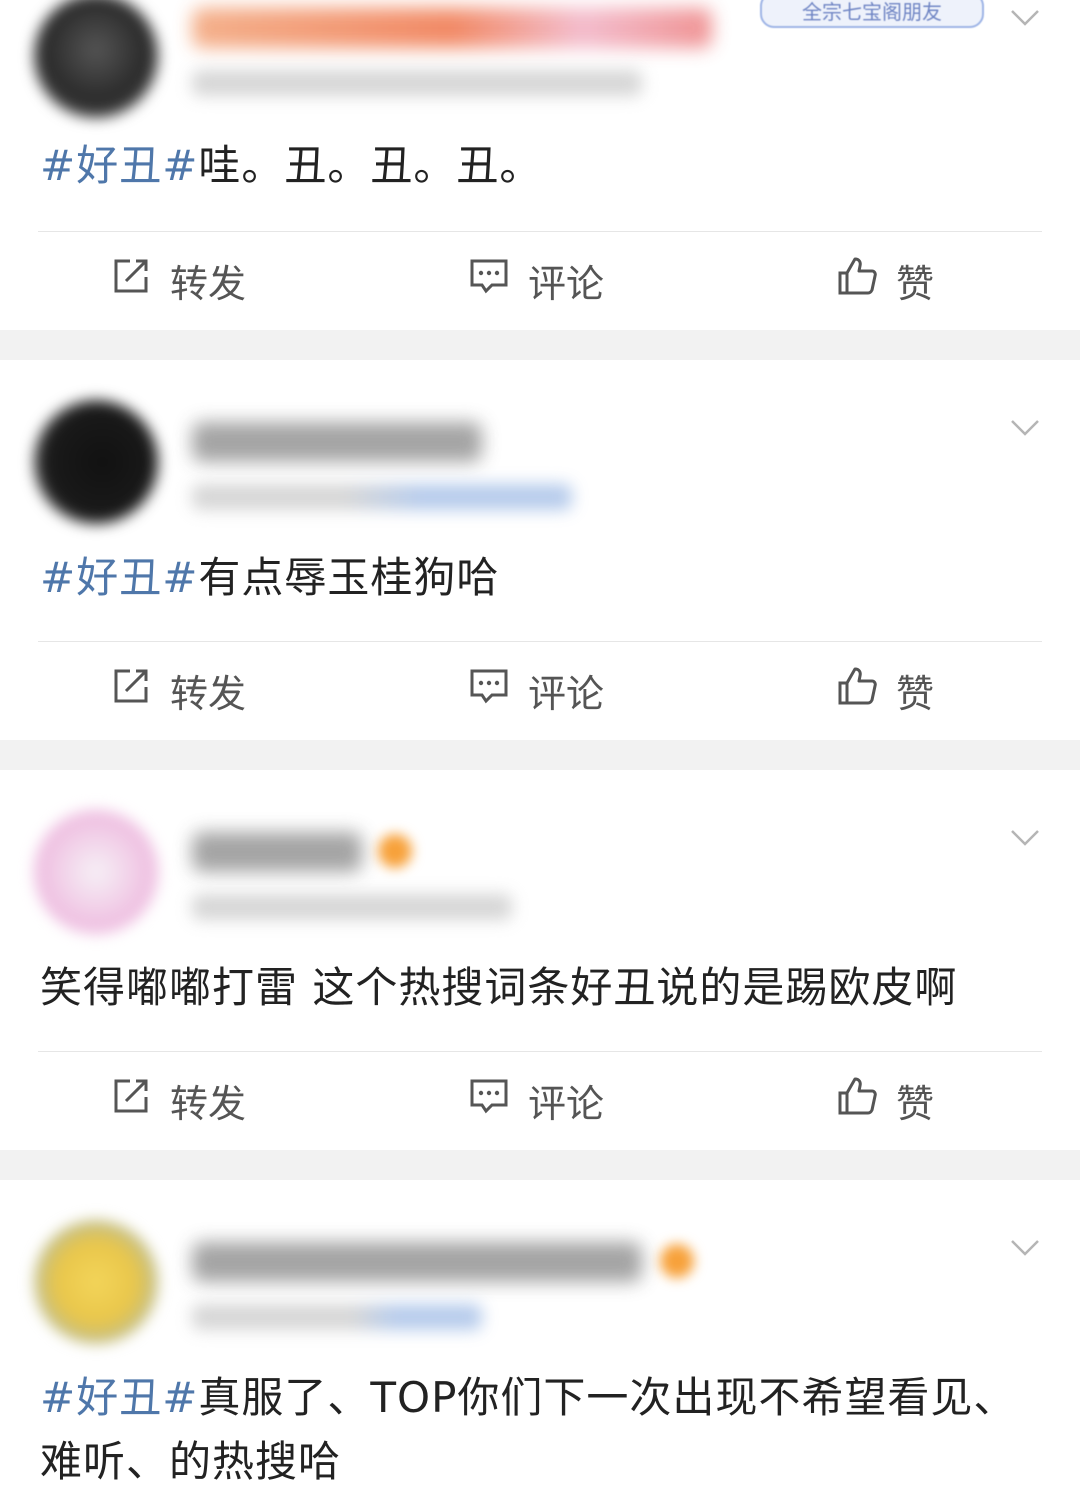 The width and height of the screenshot is (1080, 1502). What do you see at coordinates (540, 578) in the screenshot?
I see `post-text: #好丑#有点辱玉桂狗哈` at bounding box center [540, 578].